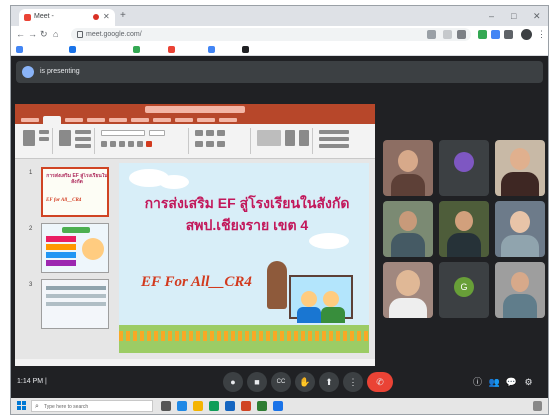  I want to click on minimize-button: –, so click(491, 16).